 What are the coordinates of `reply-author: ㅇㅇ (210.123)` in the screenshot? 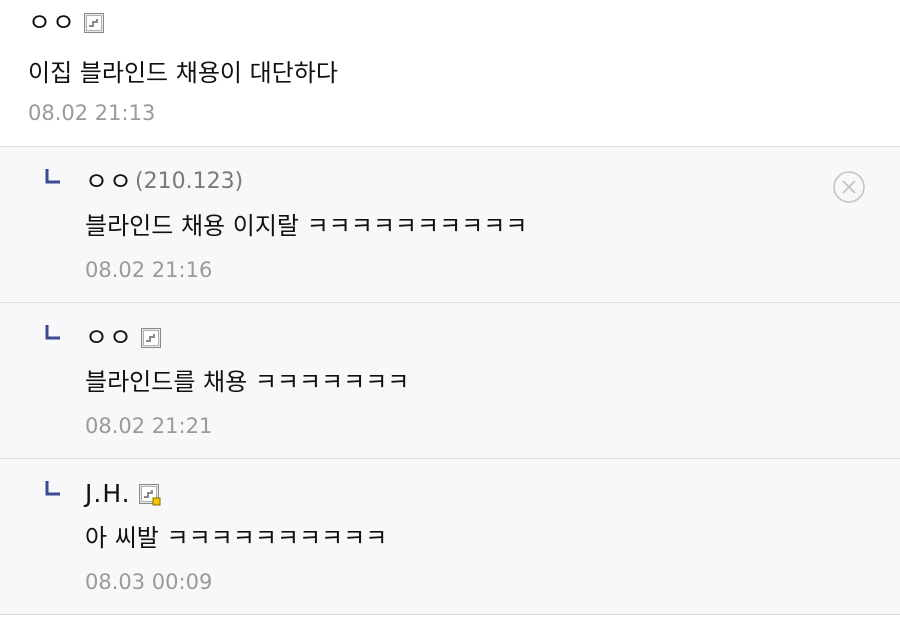 It's located at (164, 182).